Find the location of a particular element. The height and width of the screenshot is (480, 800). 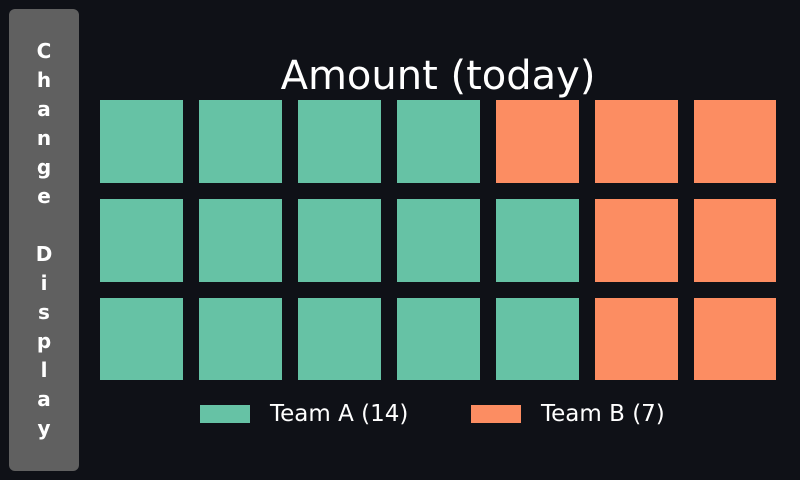

legend-swatch-team-b is located at coordinates (496, 414).